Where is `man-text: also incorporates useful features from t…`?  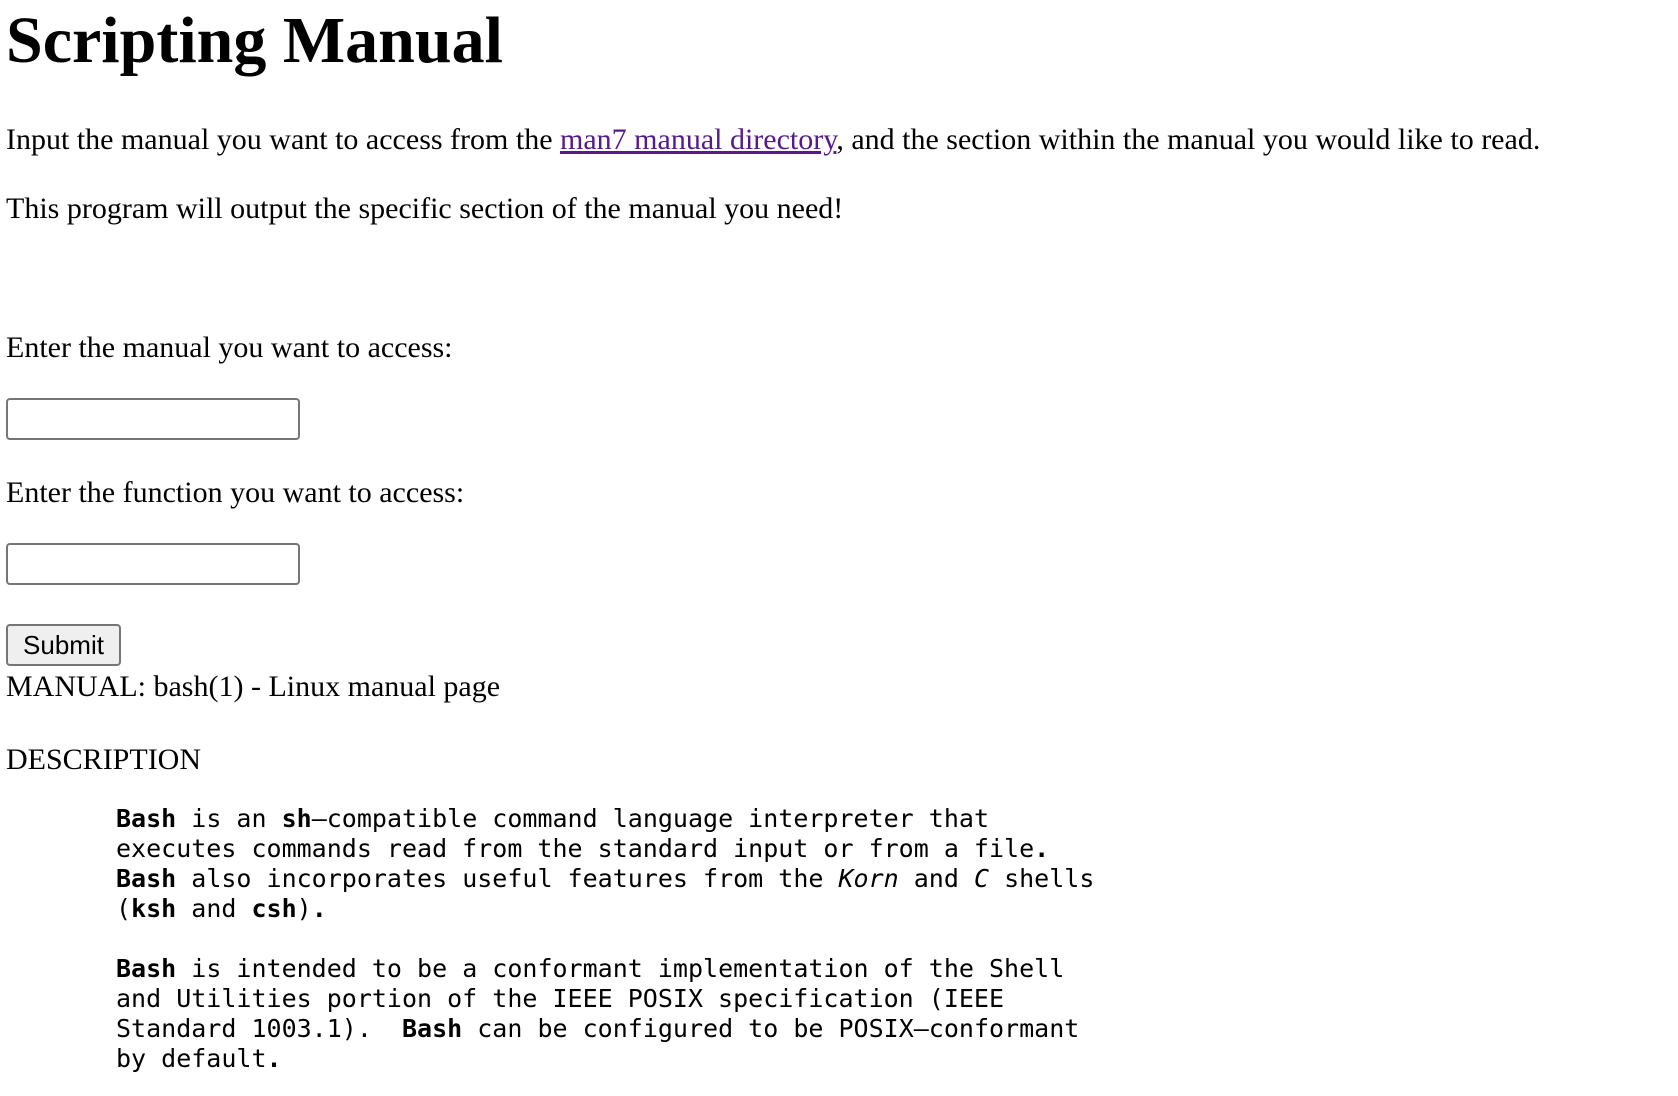 man-text: also incorporates useful features from t… is located at coordinates (507, 878).